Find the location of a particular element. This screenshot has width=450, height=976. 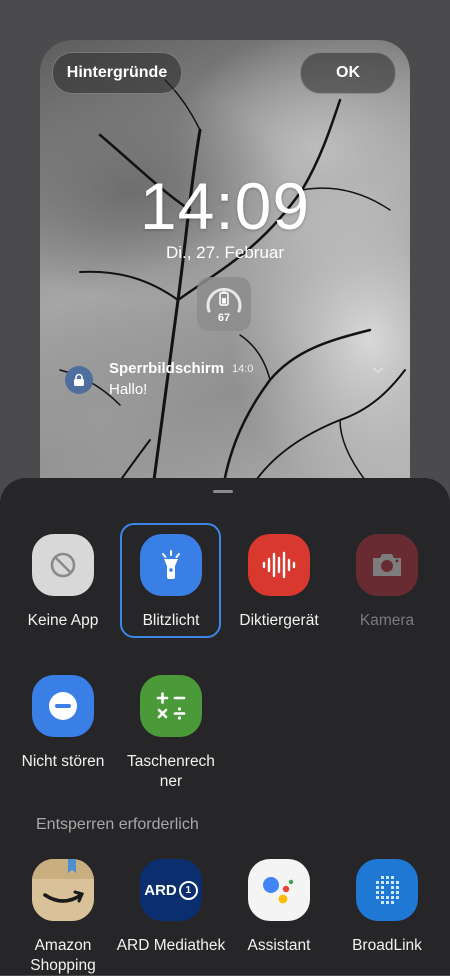

app-option-diktiergeraet: Diktiergerät is located at coordinates (279, 582).